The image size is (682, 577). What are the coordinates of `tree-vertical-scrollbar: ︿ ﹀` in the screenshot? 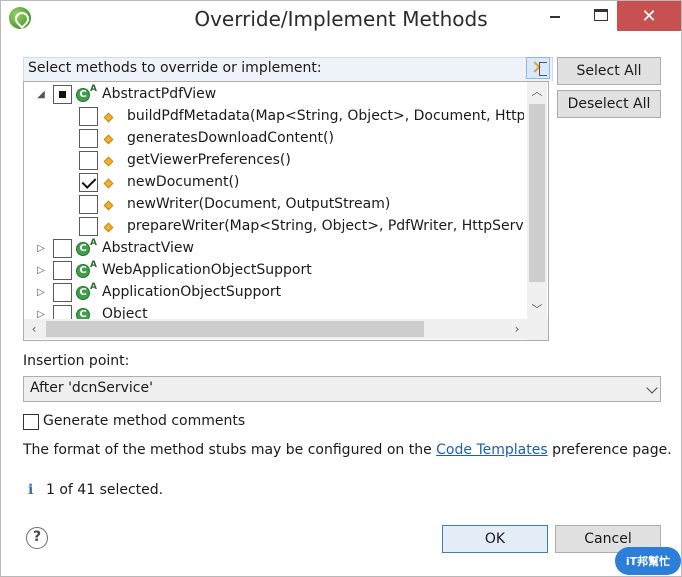 It's located at (537, 201).